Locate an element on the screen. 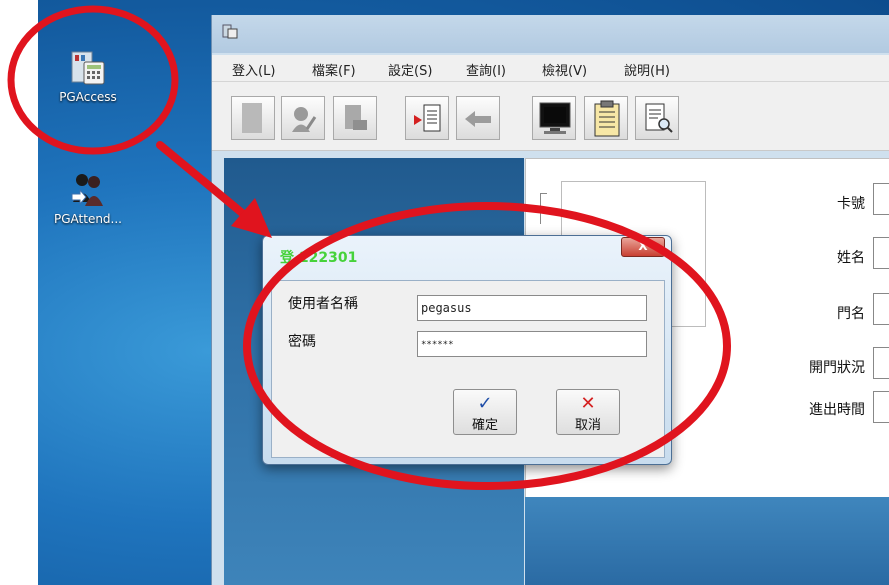  toolbar-button-clipboard is located at coordinates (606, 118).